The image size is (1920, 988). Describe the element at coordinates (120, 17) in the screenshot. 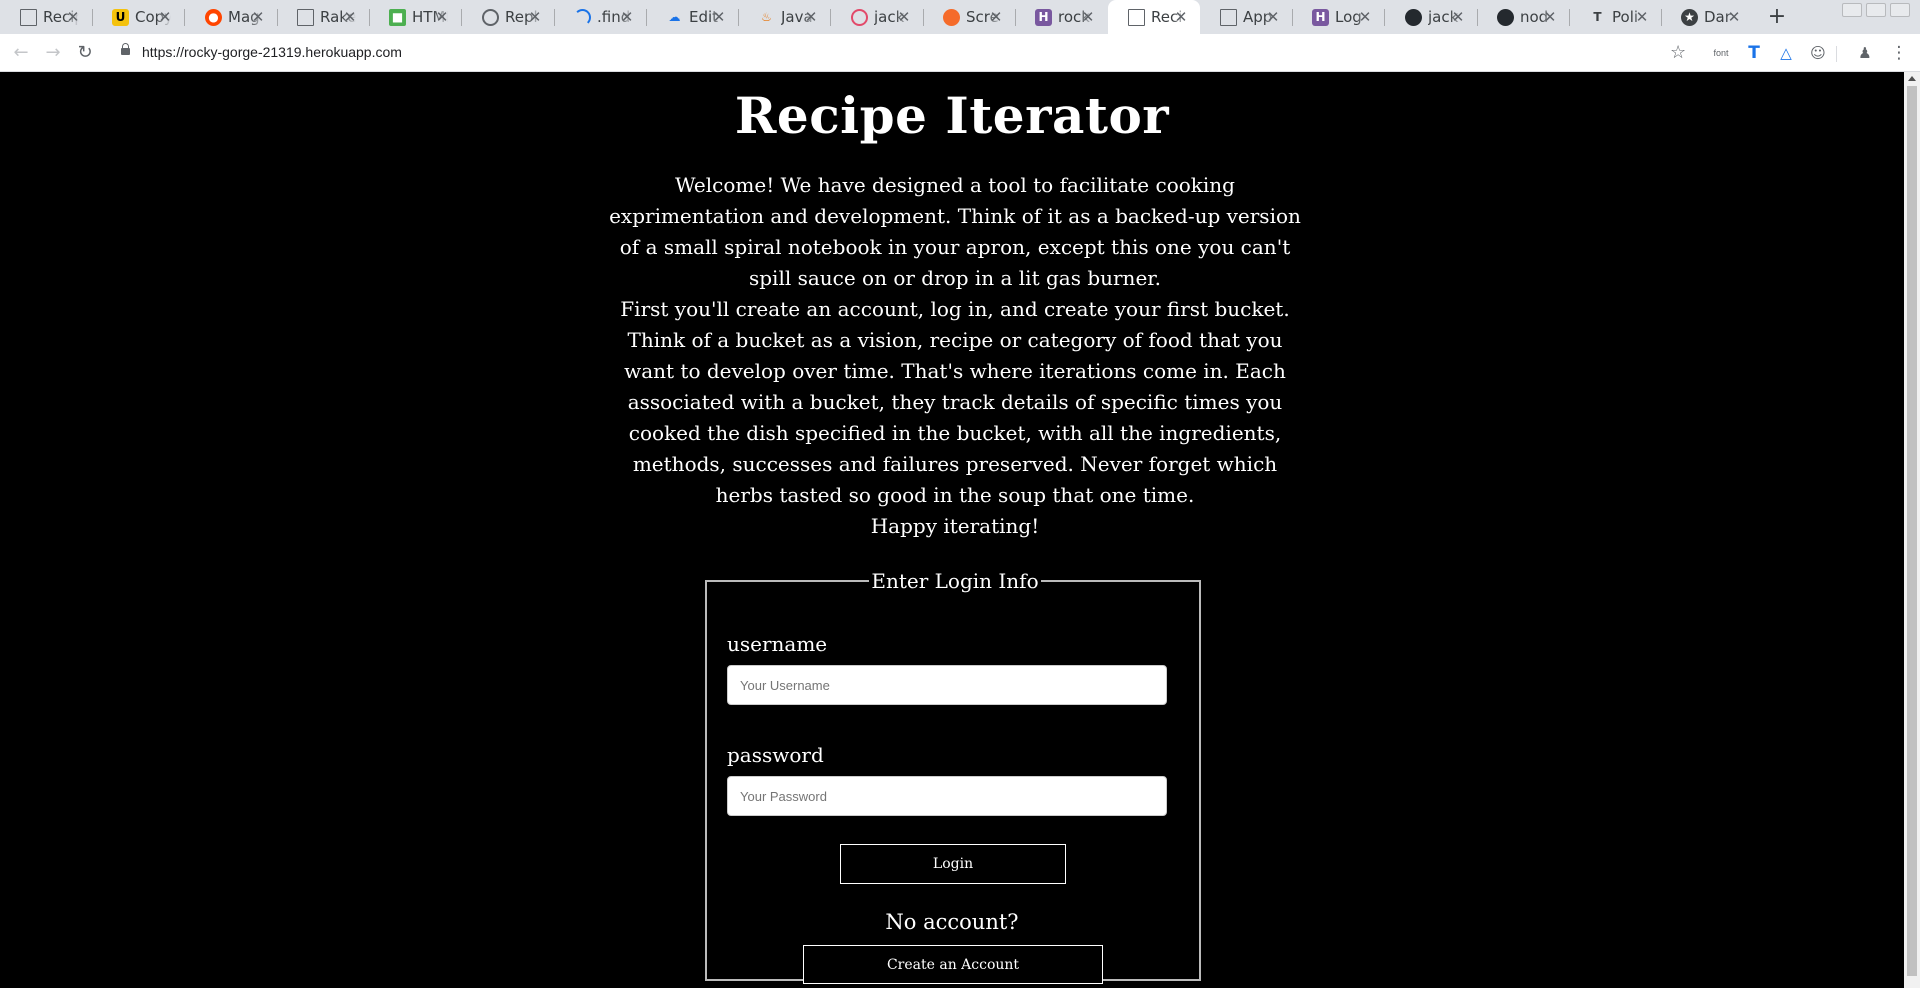

I see `u-icon: U` at that location.